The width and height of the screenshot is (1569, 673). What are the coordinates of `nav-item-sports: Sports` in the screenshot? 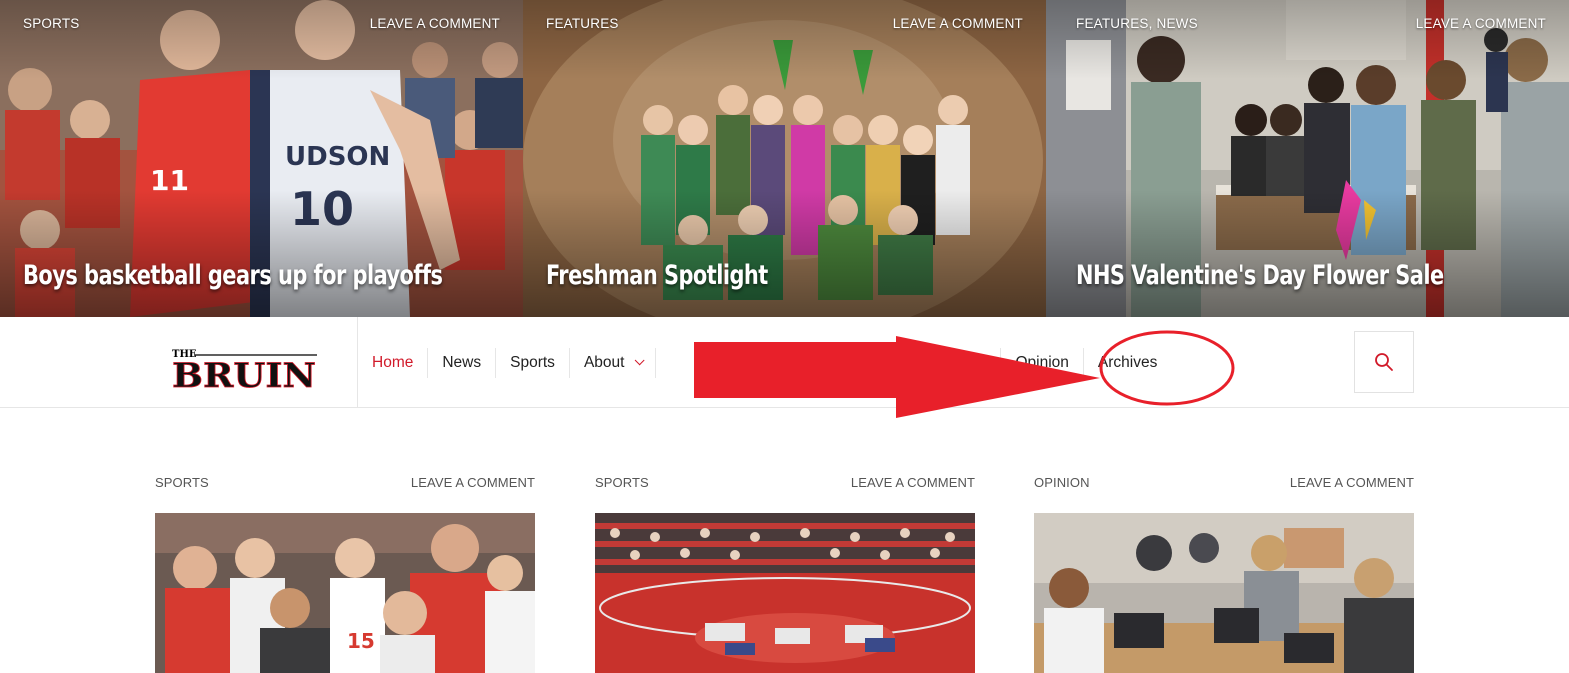 It's located at (533, 362).